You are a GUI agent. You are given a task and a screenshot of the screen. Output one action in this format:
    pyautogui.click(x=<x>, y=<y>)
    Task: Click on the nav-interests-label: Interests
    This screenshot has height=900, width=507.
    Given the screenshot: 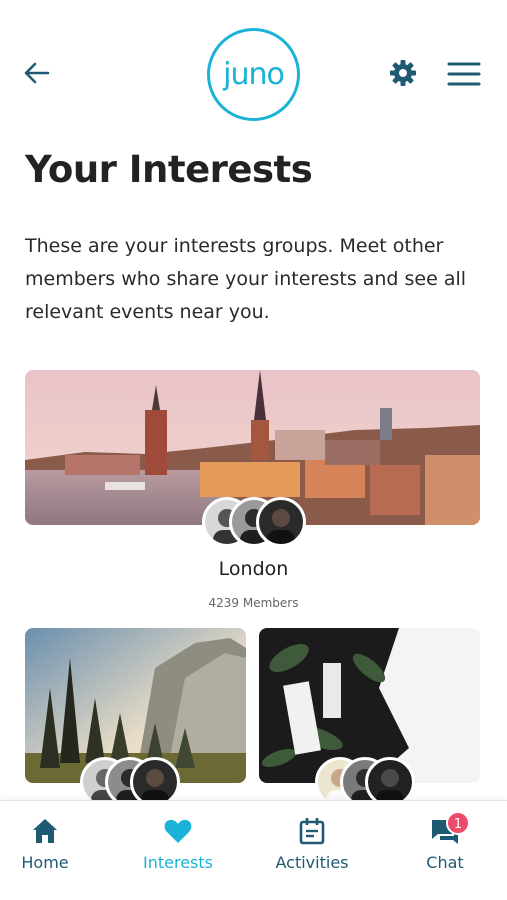 What is the action you would take?
    pyautogui.click(x=178, y=862)
    